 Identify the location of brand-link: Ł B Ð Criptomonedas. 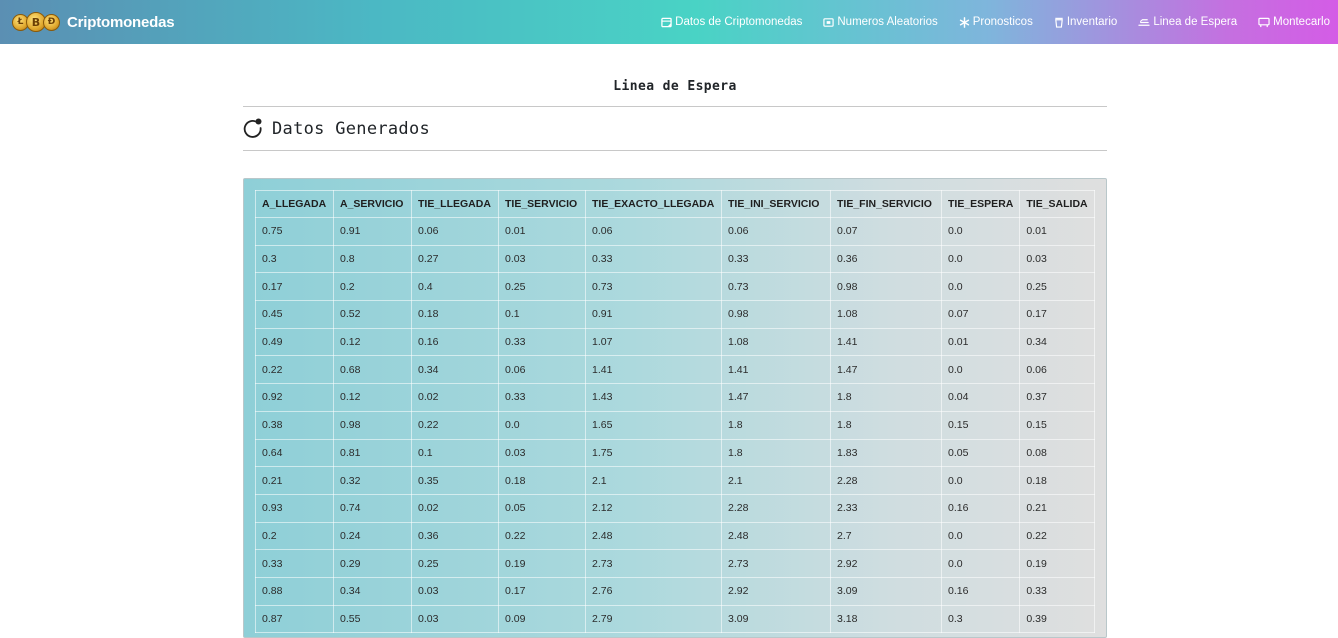
(93, 22).